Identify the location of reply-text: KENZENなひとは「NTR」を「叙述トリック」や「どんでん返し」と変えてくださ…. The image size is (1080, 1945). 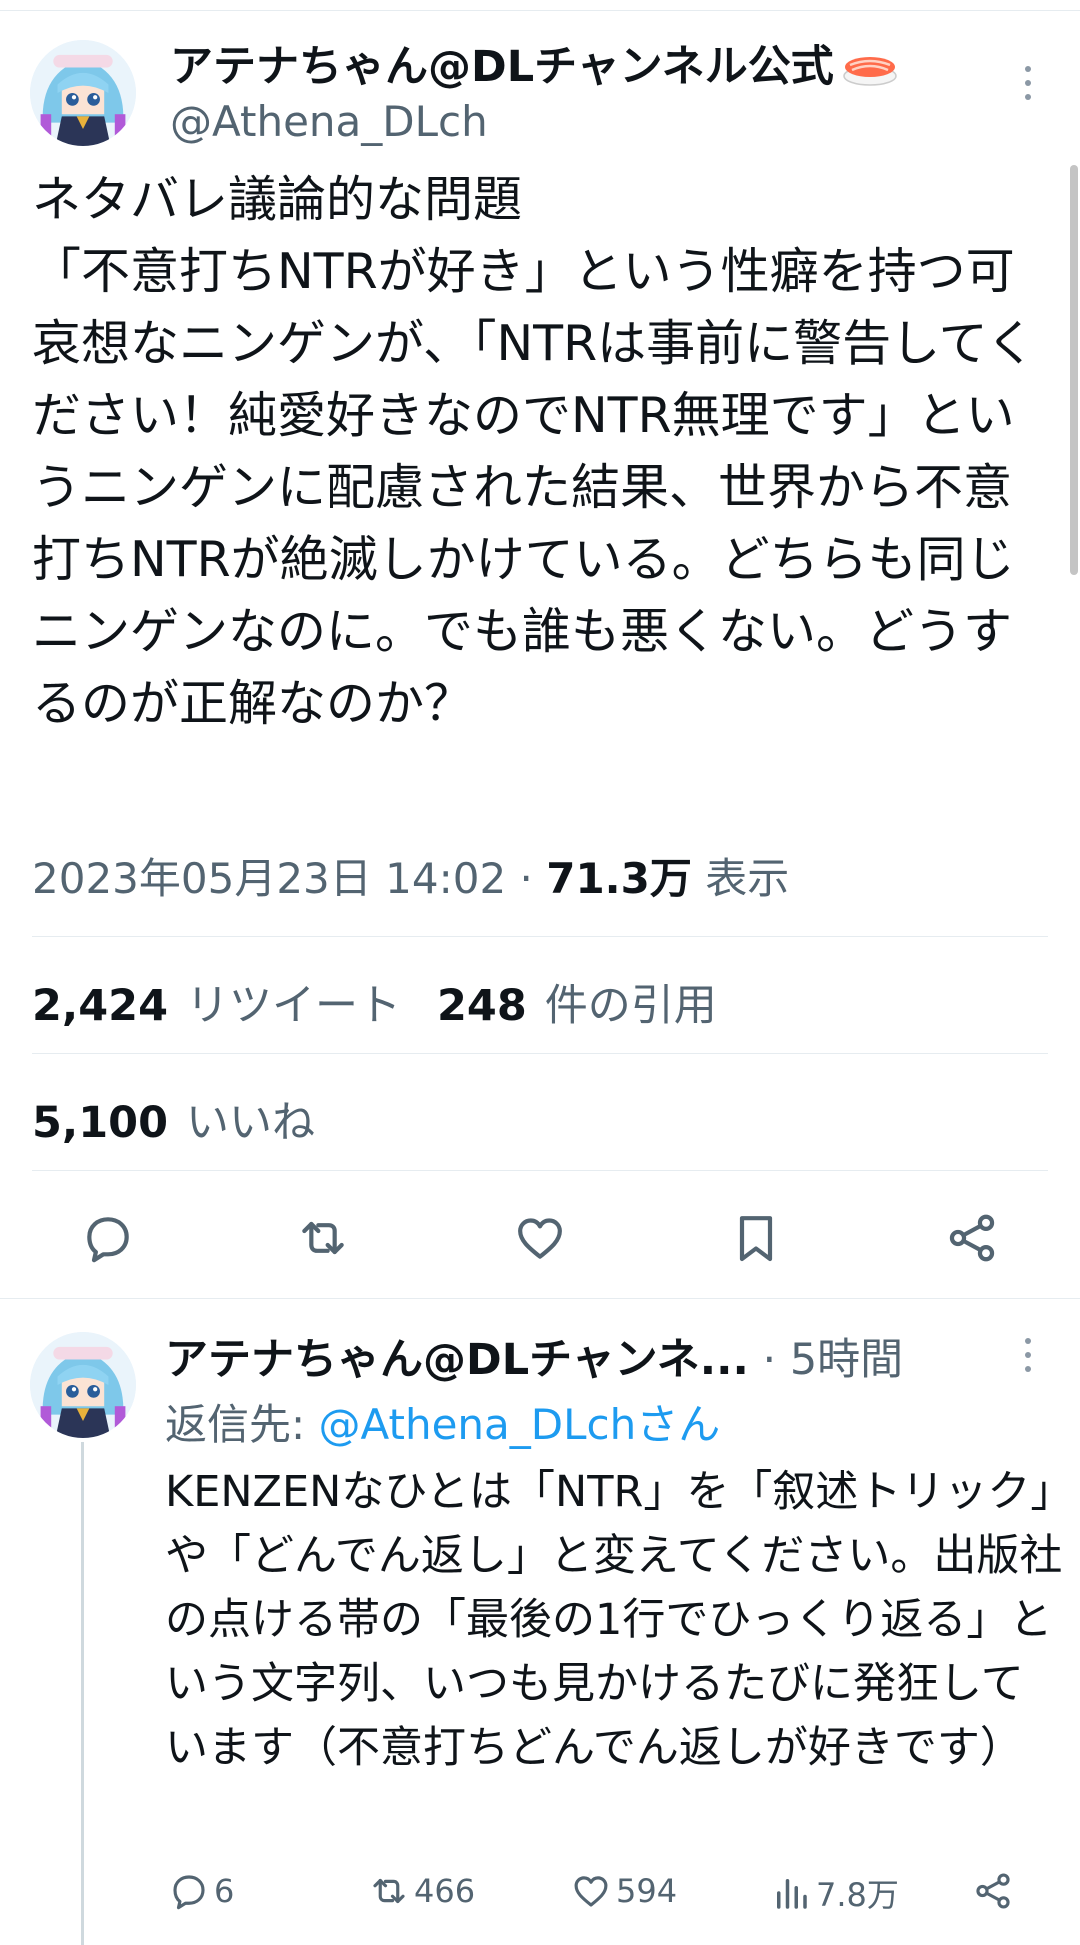
(614, 1620).